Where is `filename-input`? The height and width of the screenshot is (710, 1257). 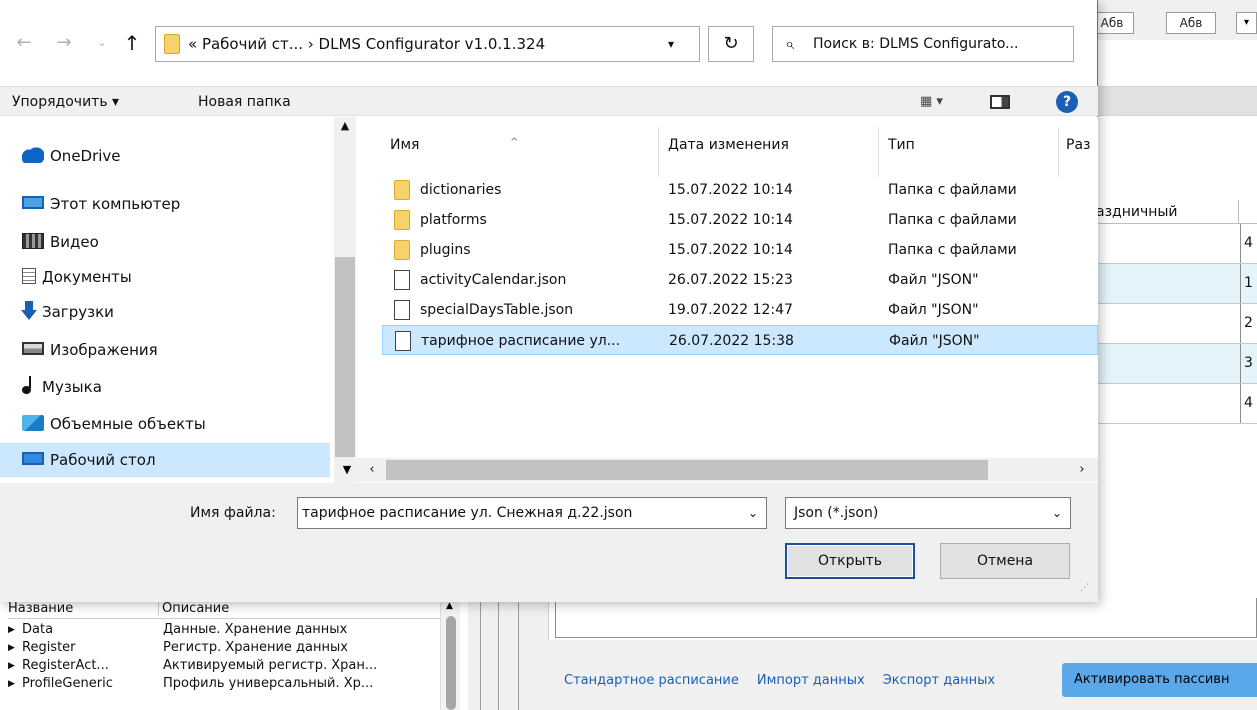 filename-input is located at coordinates (517, 513).